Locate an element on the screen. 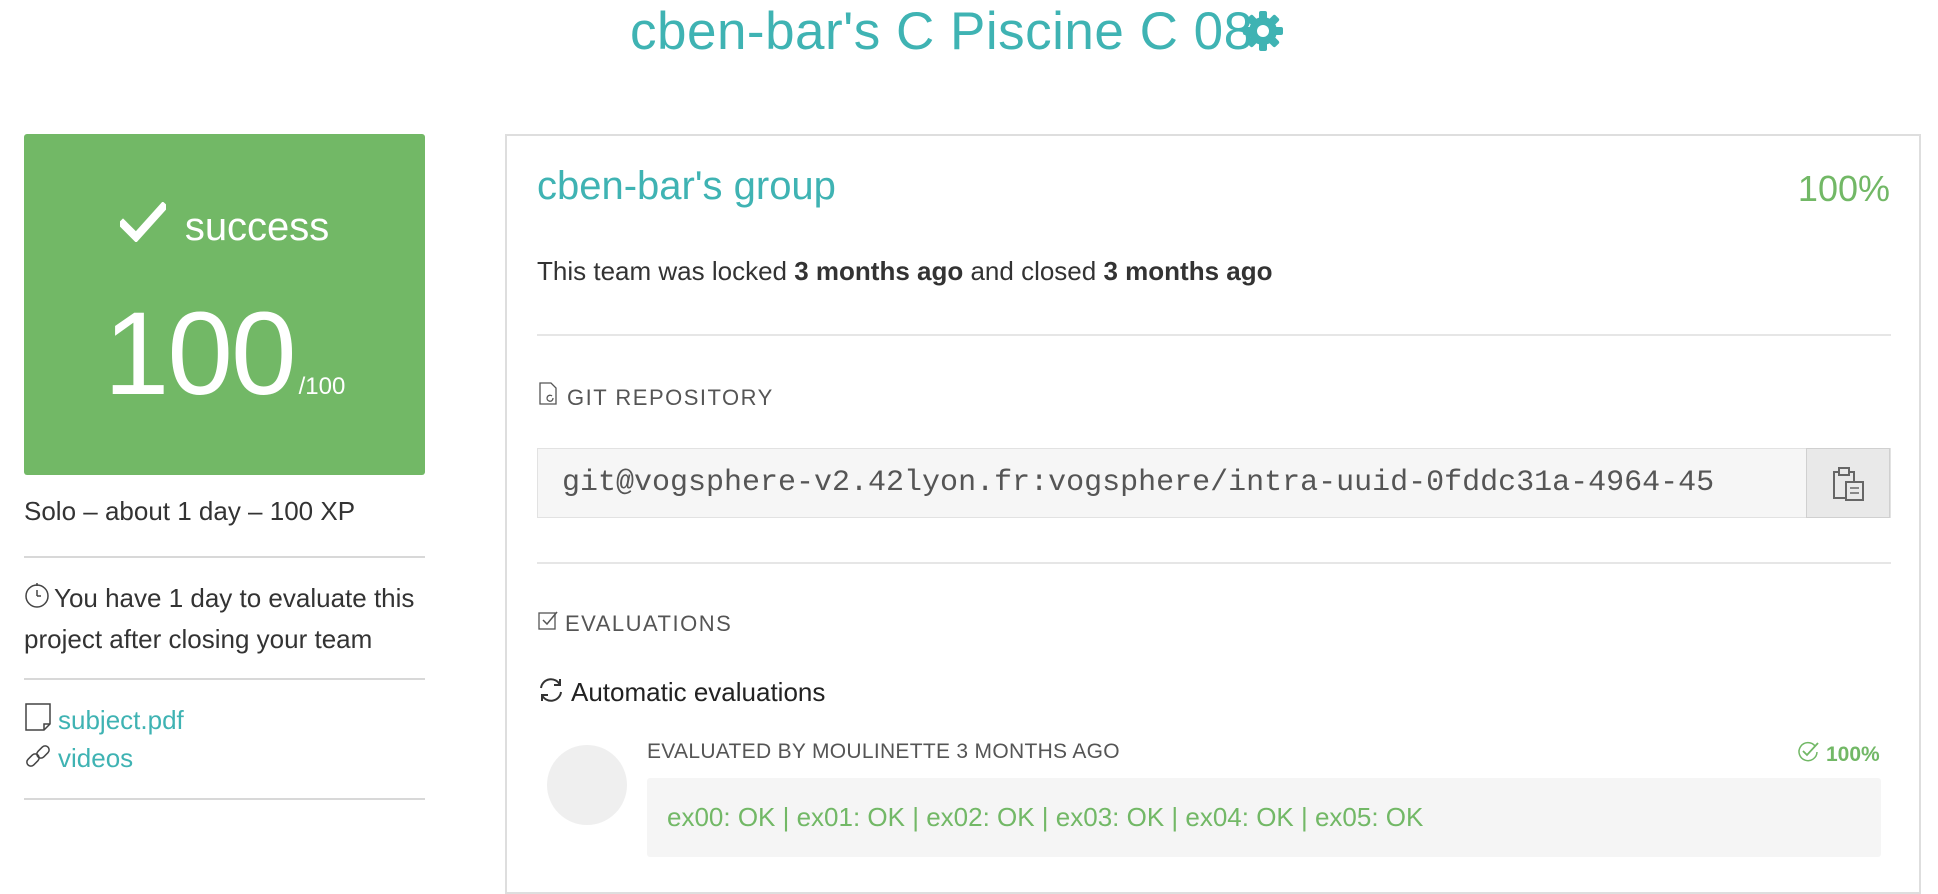 This screenshot has height=894, width=1938. stopwatch-icon is located at coordinates (37, 595).